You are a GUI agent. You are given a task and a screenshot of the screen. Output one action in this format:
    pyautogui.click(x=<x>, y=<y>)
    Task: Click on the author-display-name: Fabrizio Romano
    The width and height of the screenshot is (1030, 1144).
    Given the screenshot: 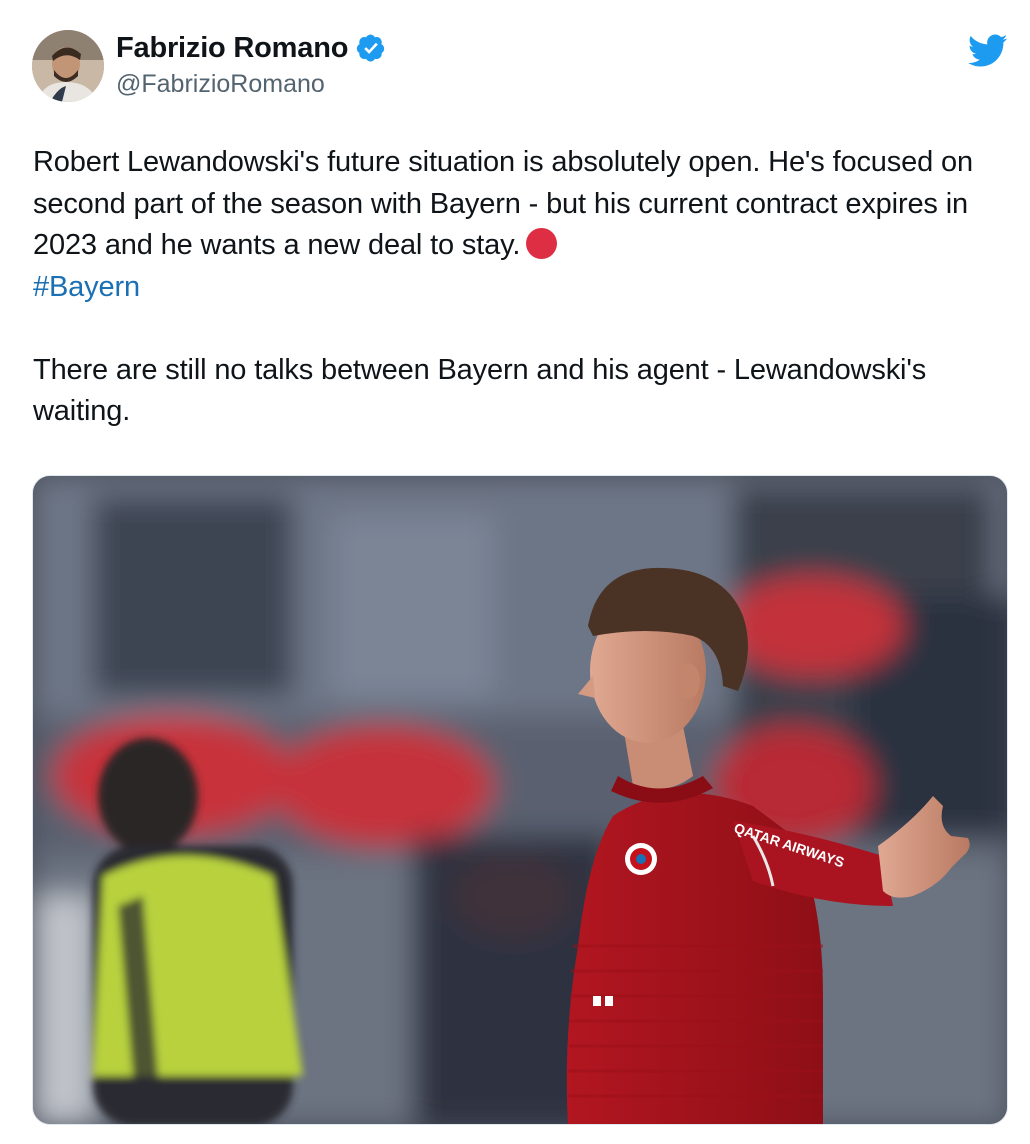 What is the action you would take?
    pyautogui.click(x=232, y=48)
    